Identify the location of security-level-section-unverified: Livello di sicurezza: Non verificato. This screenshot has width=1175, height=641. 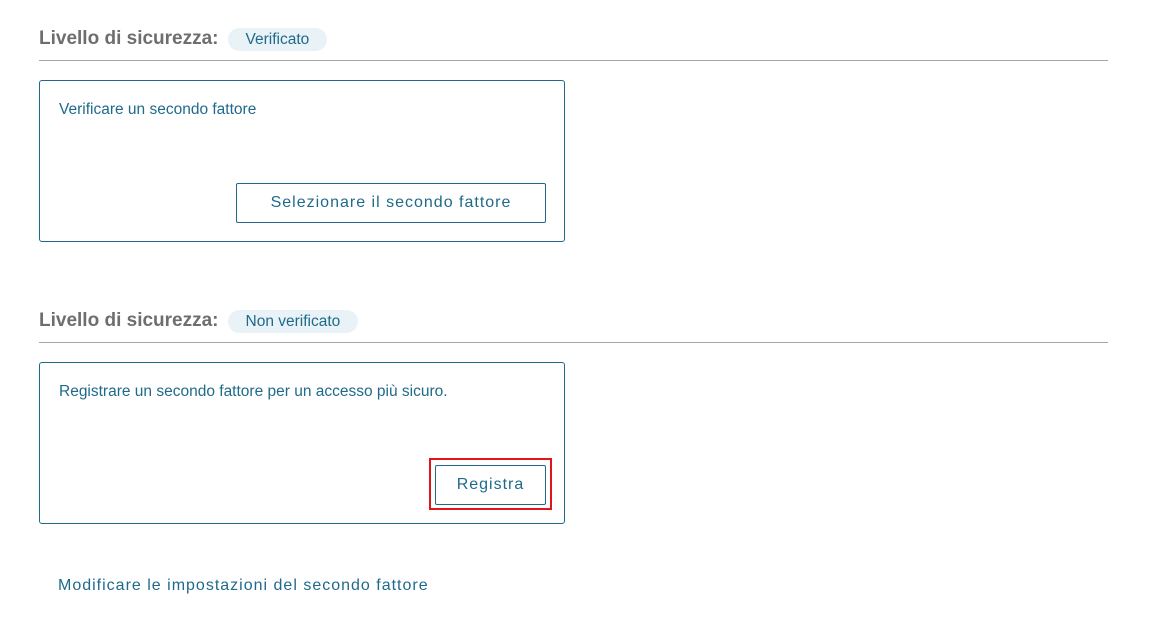
(573, 326).